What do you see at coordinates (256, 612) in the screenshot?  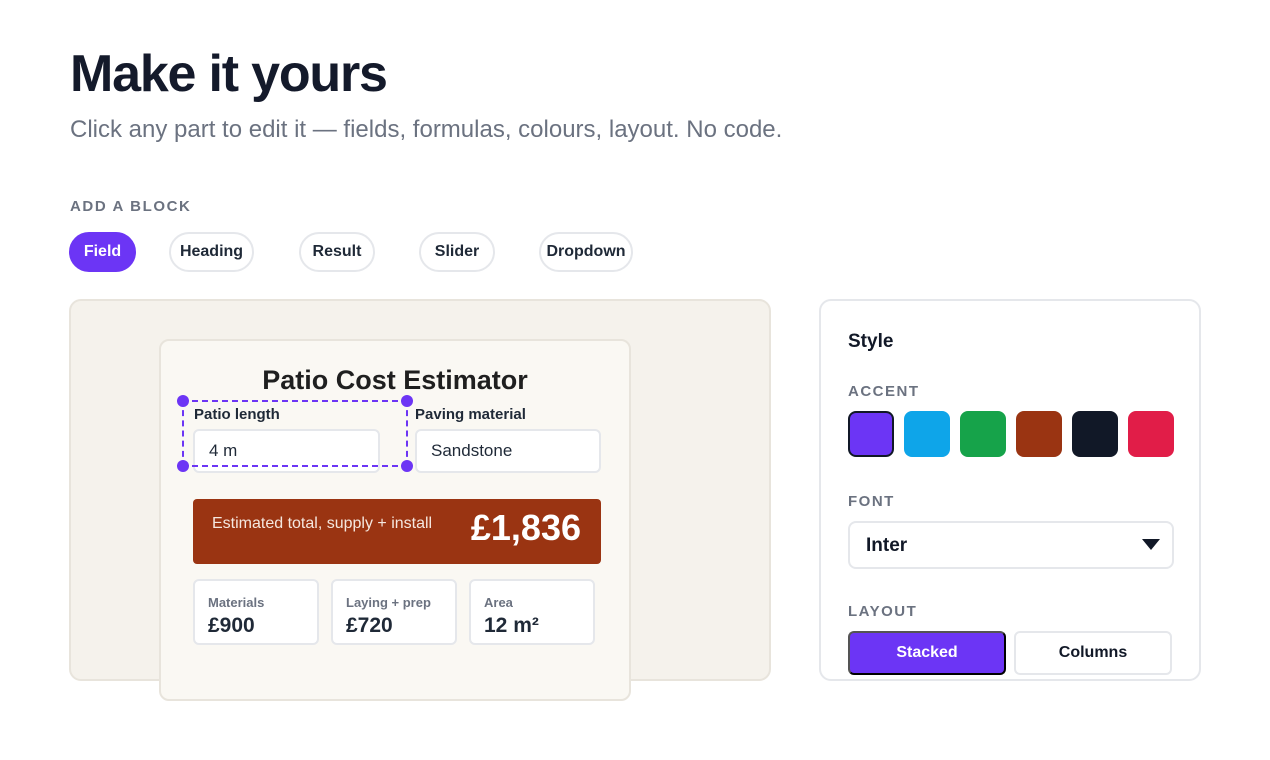 I see `stat-materials: Materials £900` at bounding box center [256, 612].